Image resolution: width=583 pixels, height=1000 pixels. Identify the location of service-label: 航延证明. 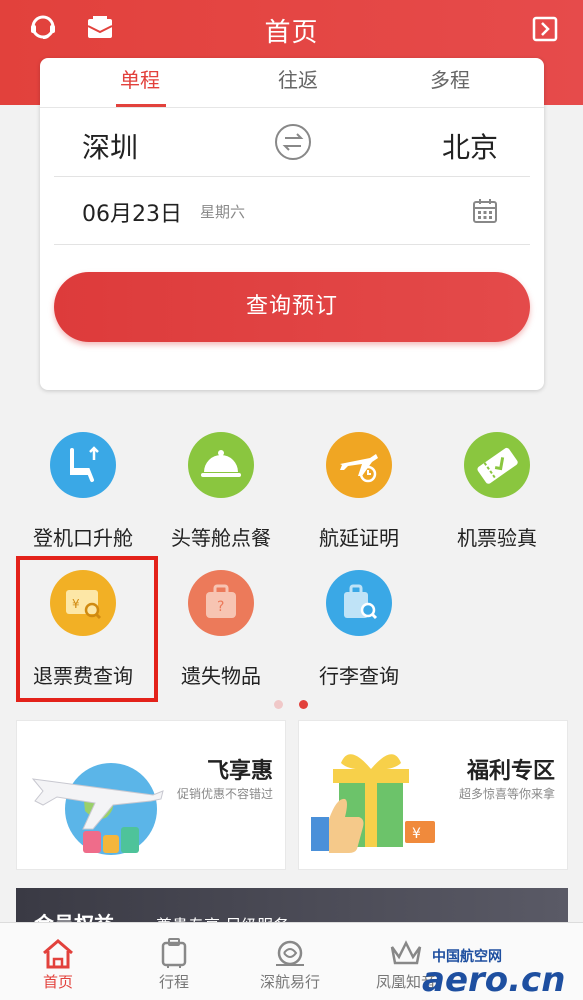
(359, 538).